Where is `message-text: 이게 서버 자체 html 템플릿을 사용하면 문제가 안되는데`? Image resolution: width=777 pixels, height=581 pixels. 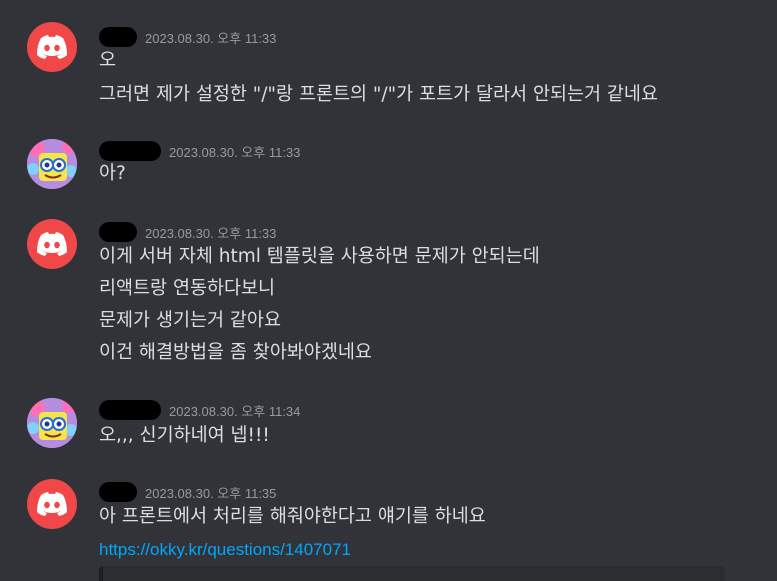
message-text: 이게 서버 자체 html 템플릿을 사용하면 문제가 안되는데 is located at coordinates (319, 256).